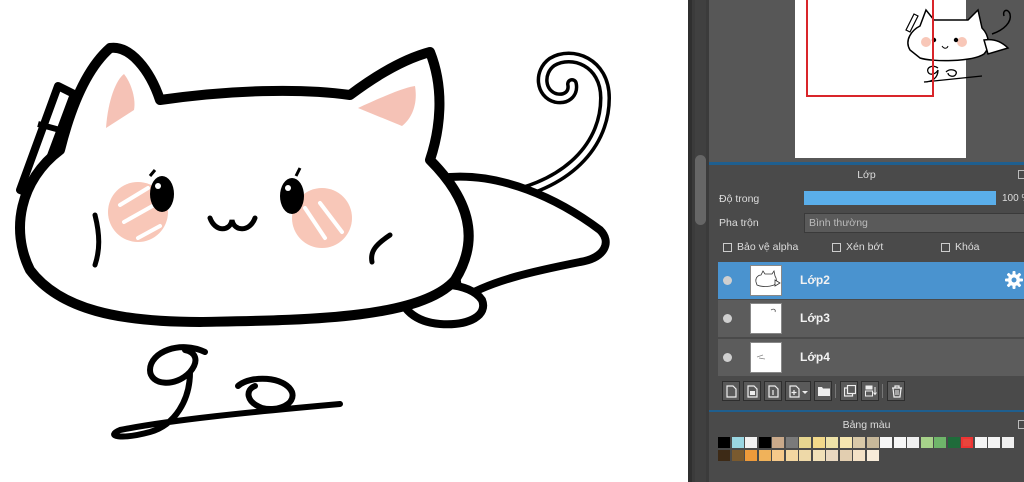 This screenshot has width=1024, height=482. I want to click on opacity-slider, so click(900, 198).